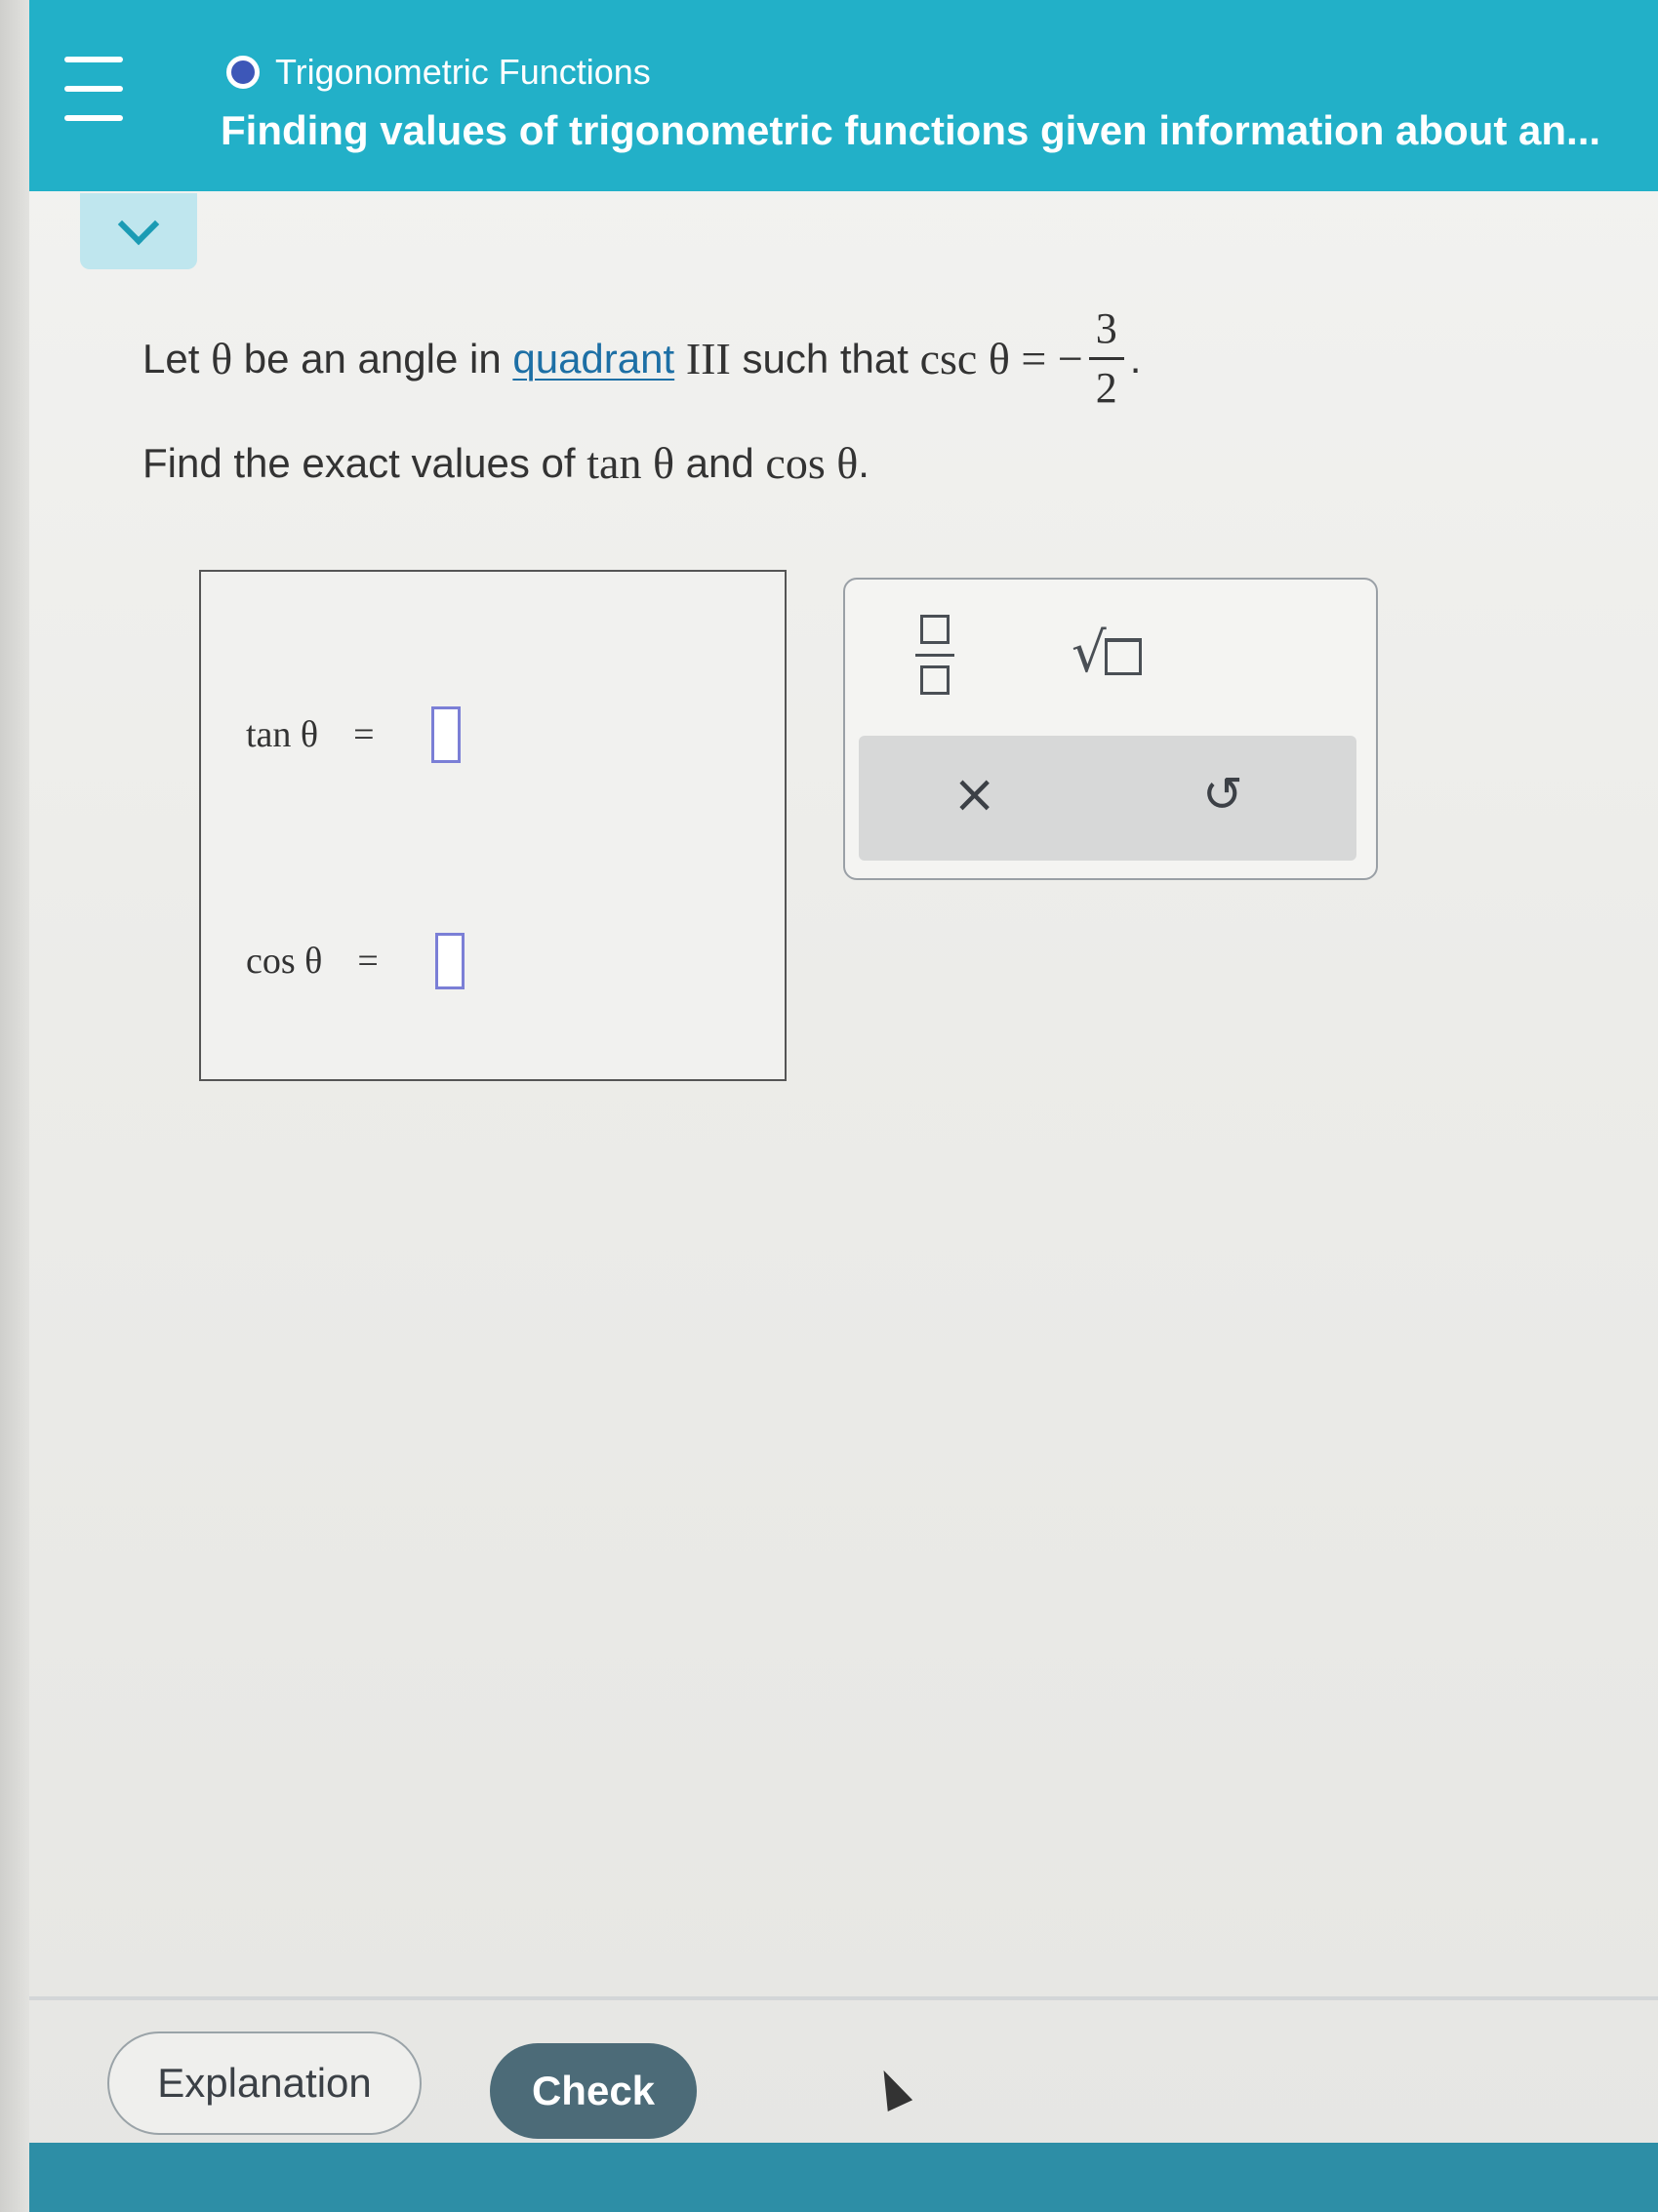  I want to click on chevron-down-icon, so click(138, 225).